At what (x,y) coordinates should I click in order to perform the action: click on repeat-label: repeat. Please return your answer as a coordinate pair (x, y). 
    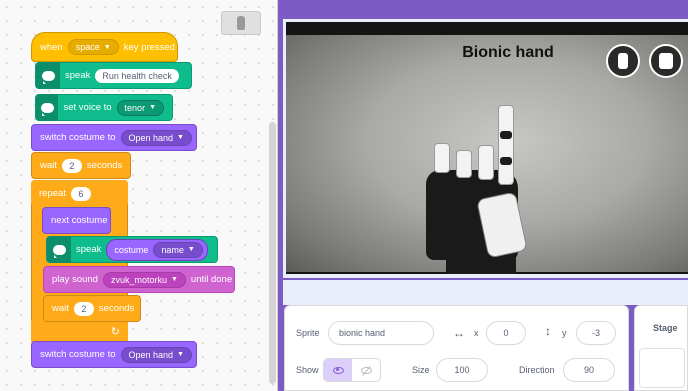
    Looking at the image, I should click on (52, 193).